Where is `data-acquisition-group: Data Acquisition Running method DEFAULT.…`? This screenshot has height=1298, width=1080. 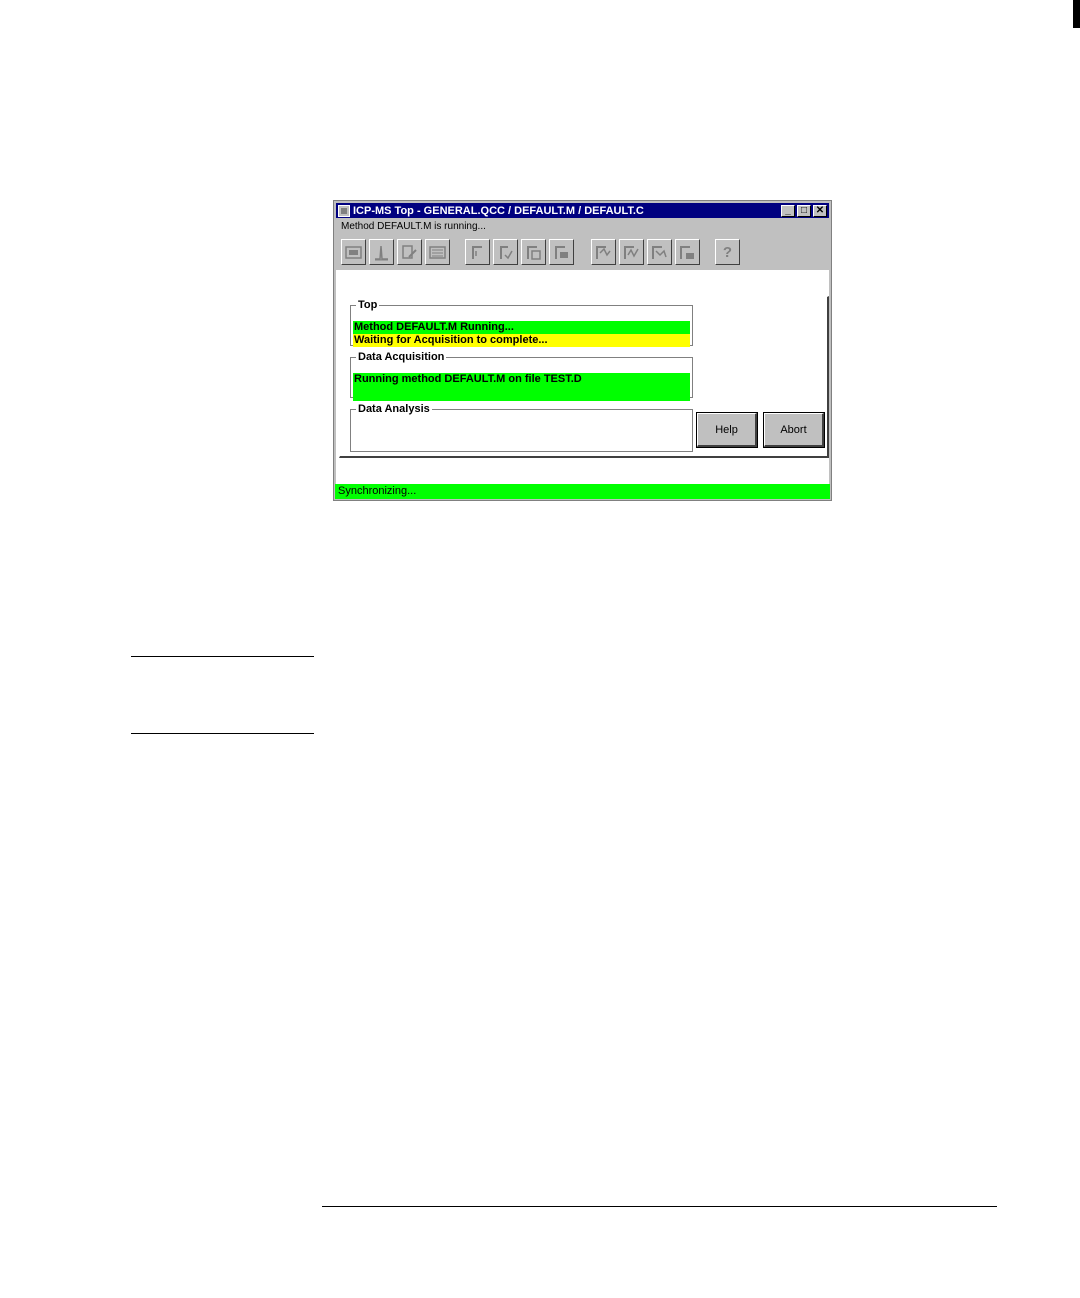 data-acquisition-group: Data Acquisition Running method DEFAULT.… is located at coordinates (521, 376).